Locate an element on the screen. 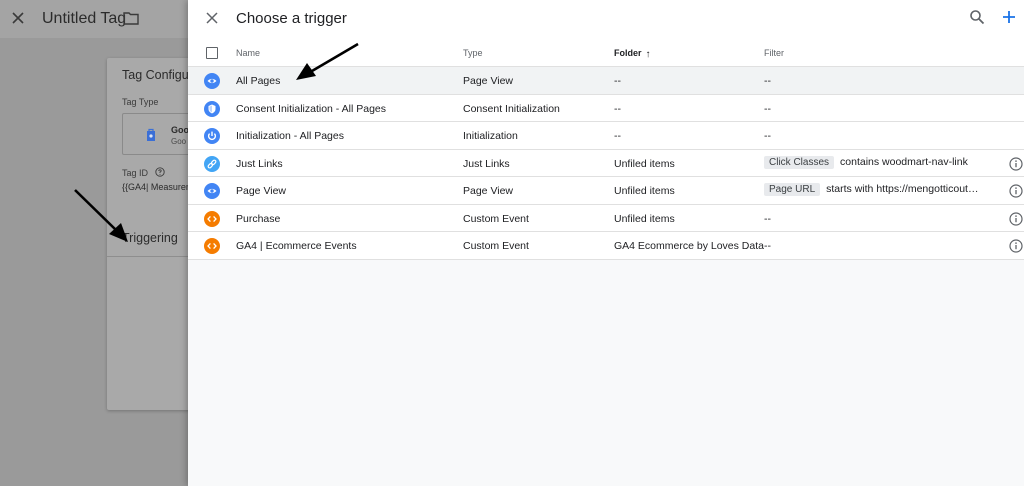 This screenshot has height=486, width=1024. trigger-row: All Pages Page View -- -- is located at coordinates (606, 81).